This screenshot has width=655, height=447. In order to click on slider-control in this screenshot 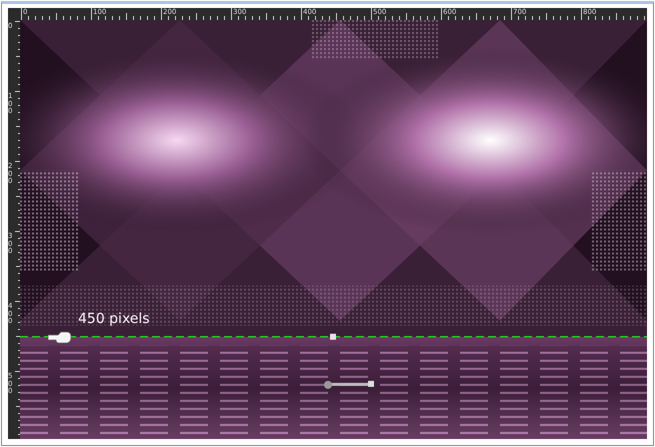, I will do `click(349, 384)`.